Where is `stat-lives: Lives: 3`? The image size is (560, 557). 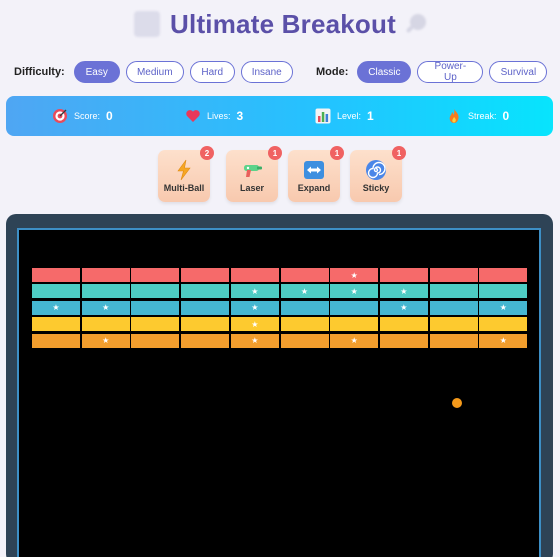
stat-lives: Lives: 3 is located at coordinates (214, 116).